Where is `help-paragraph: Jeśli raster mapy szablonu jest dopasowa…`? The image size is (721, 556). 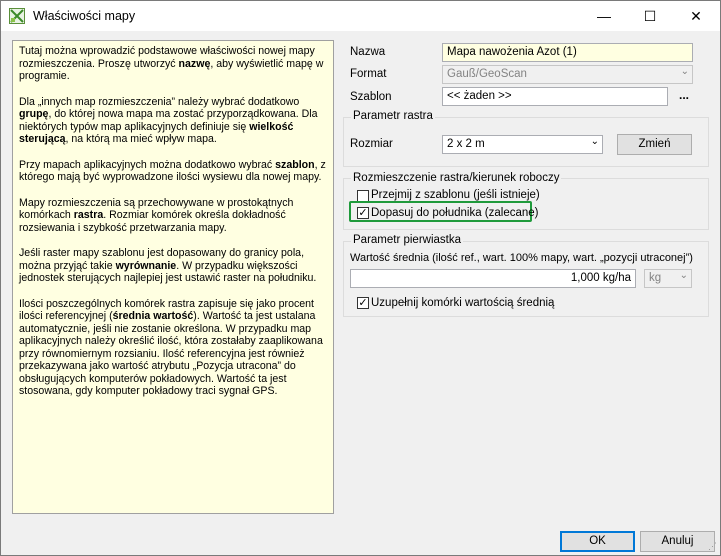 help-paragraph: Jeśli raster mapy szablonu jest dopasowa… is located at coordinates (173, 266).